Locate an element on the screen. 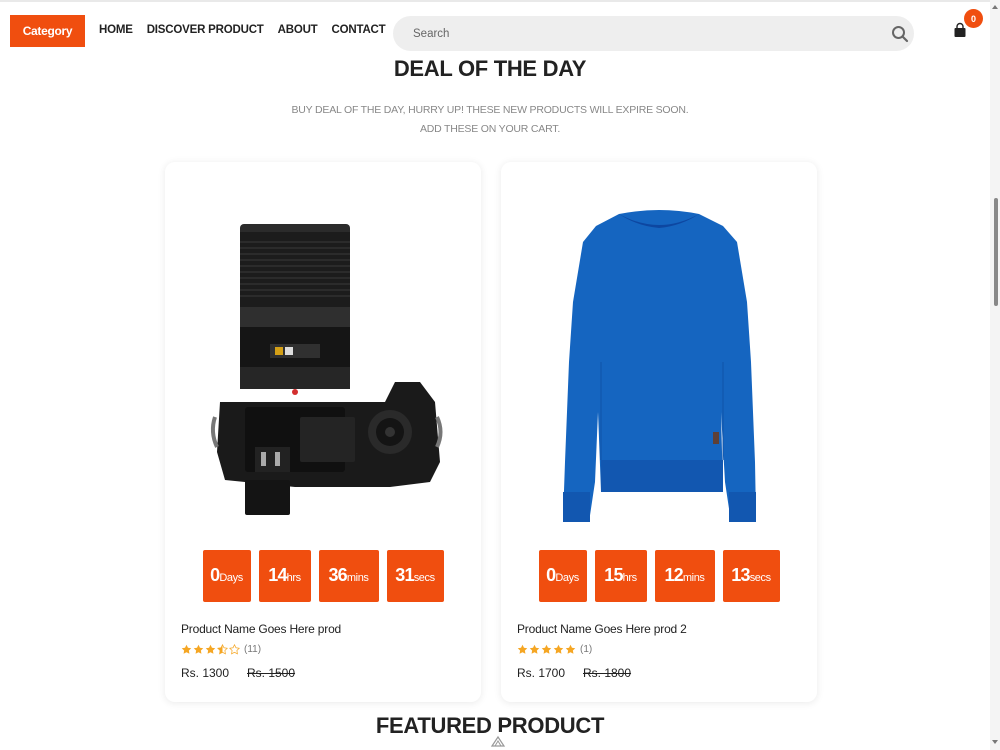 This screenshot has height=750, width=1000. nav-contact: CONTACT is located at coordinates (359, 30).